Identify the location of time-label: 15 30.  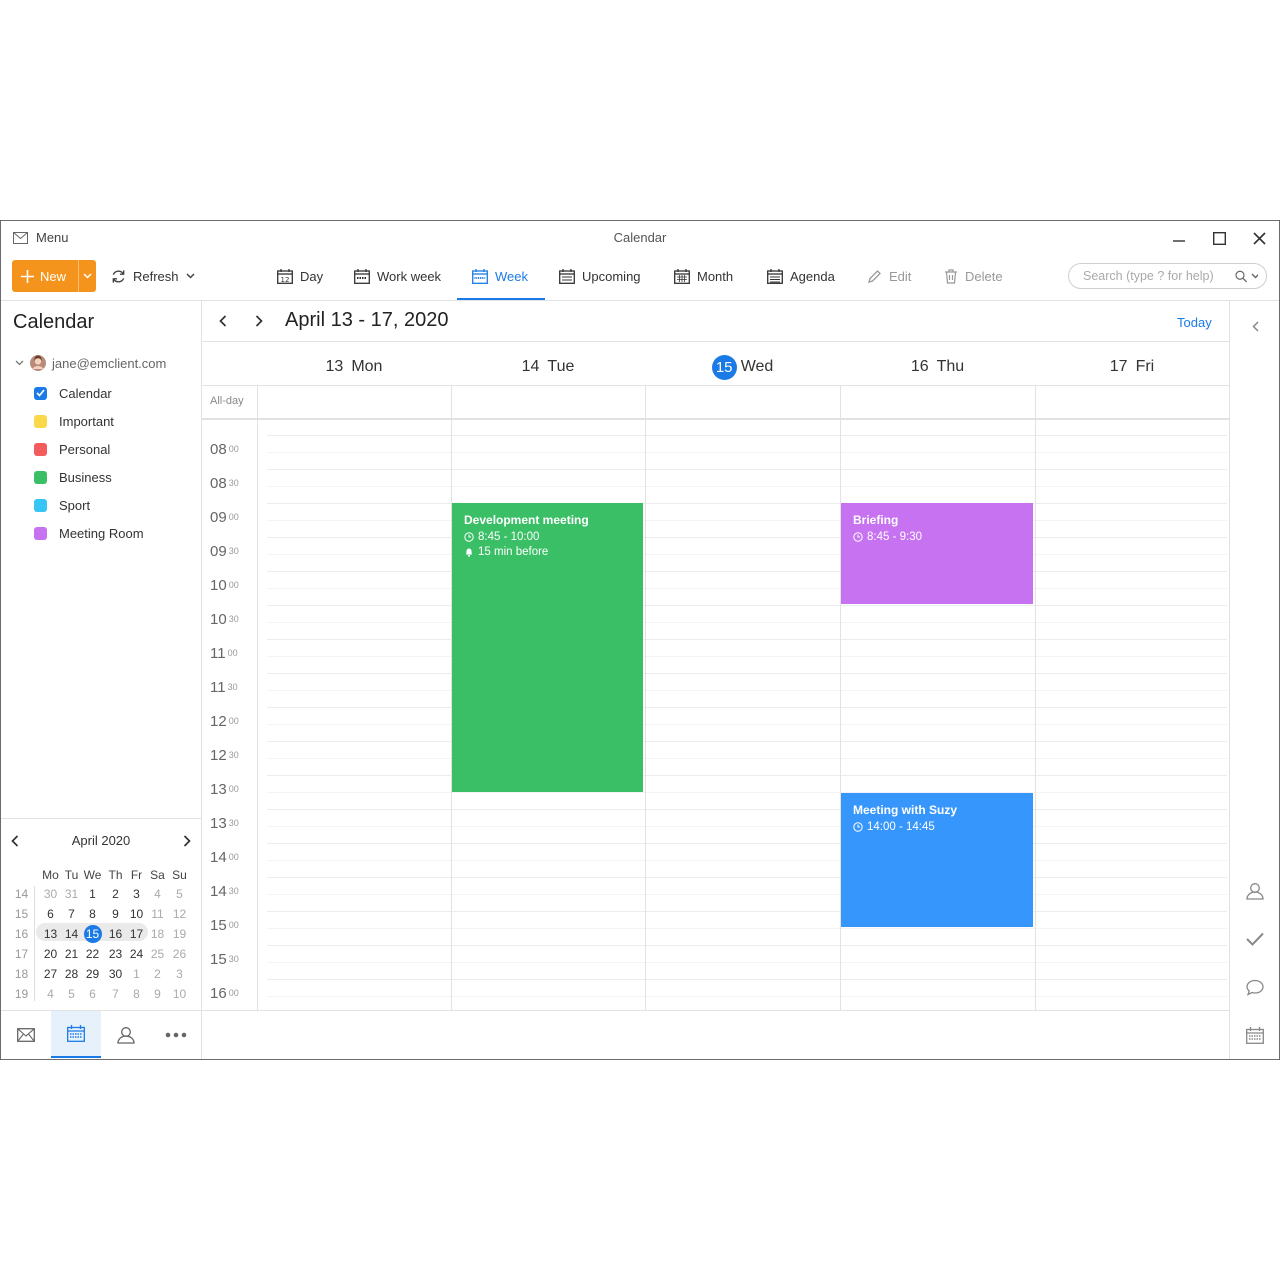
(234, 961).